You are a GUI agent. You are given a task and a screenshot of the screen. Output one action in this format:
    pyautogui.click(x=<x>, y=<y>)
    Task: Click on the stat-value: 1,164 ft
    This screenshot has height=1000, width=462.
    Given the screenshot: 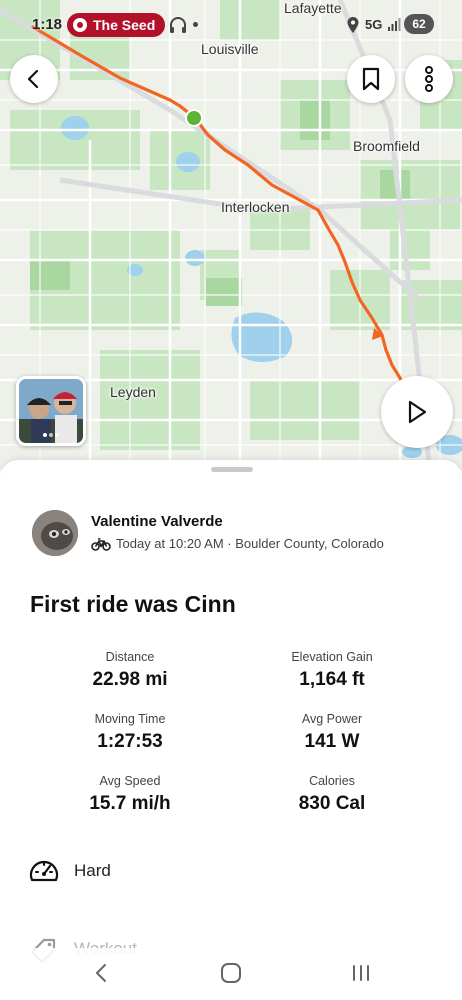 What is the action you would take?
    pyautogui.click(x=332, y=679)
    